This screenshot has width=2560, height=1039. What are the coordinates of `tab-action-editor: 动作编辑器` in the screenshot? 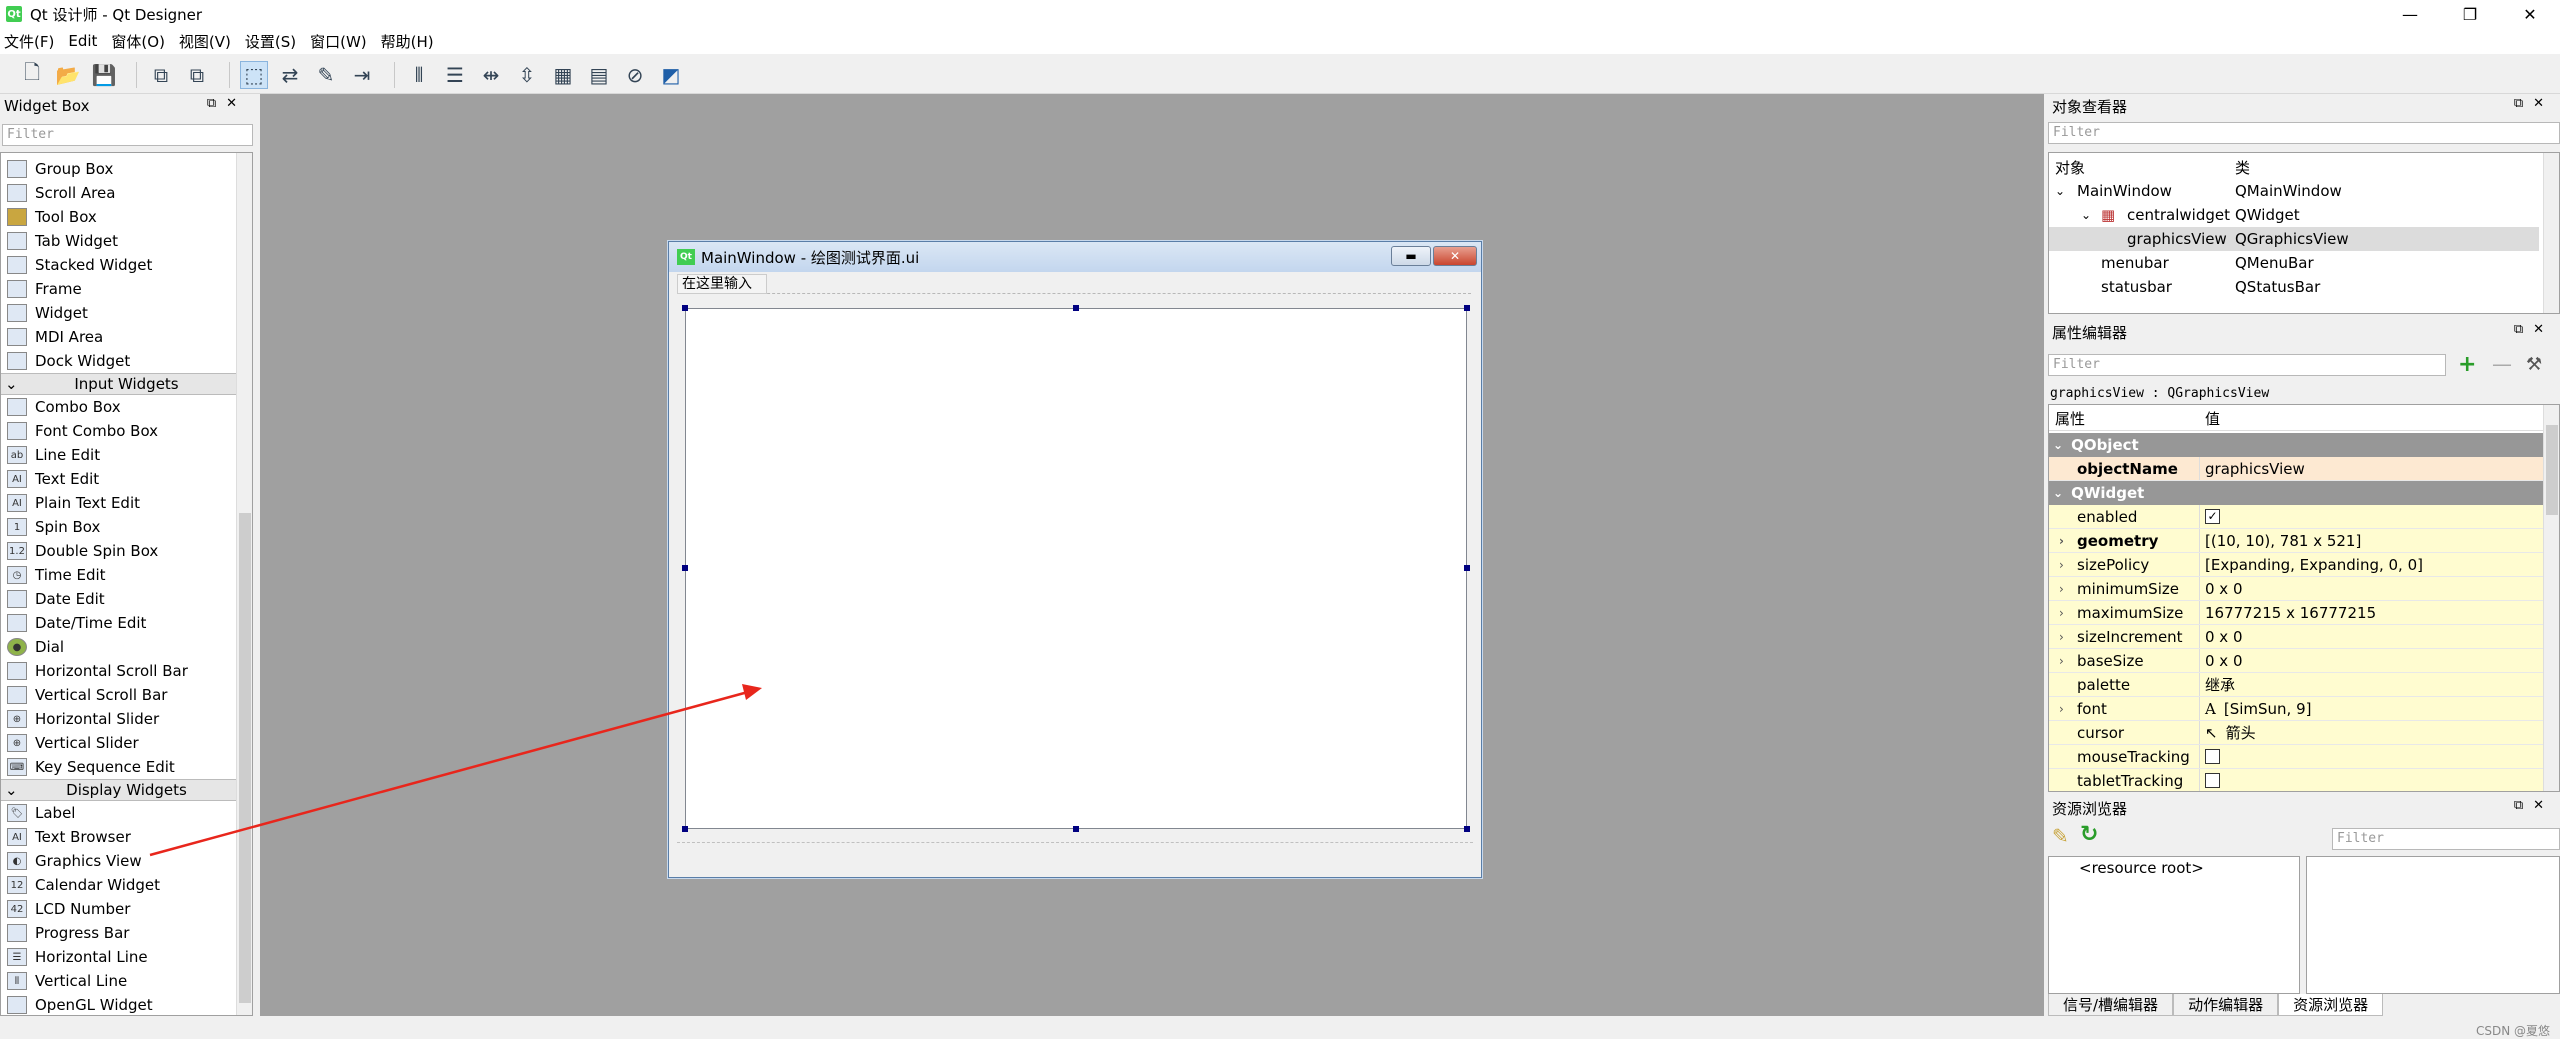 It's located at (2226, 1005).